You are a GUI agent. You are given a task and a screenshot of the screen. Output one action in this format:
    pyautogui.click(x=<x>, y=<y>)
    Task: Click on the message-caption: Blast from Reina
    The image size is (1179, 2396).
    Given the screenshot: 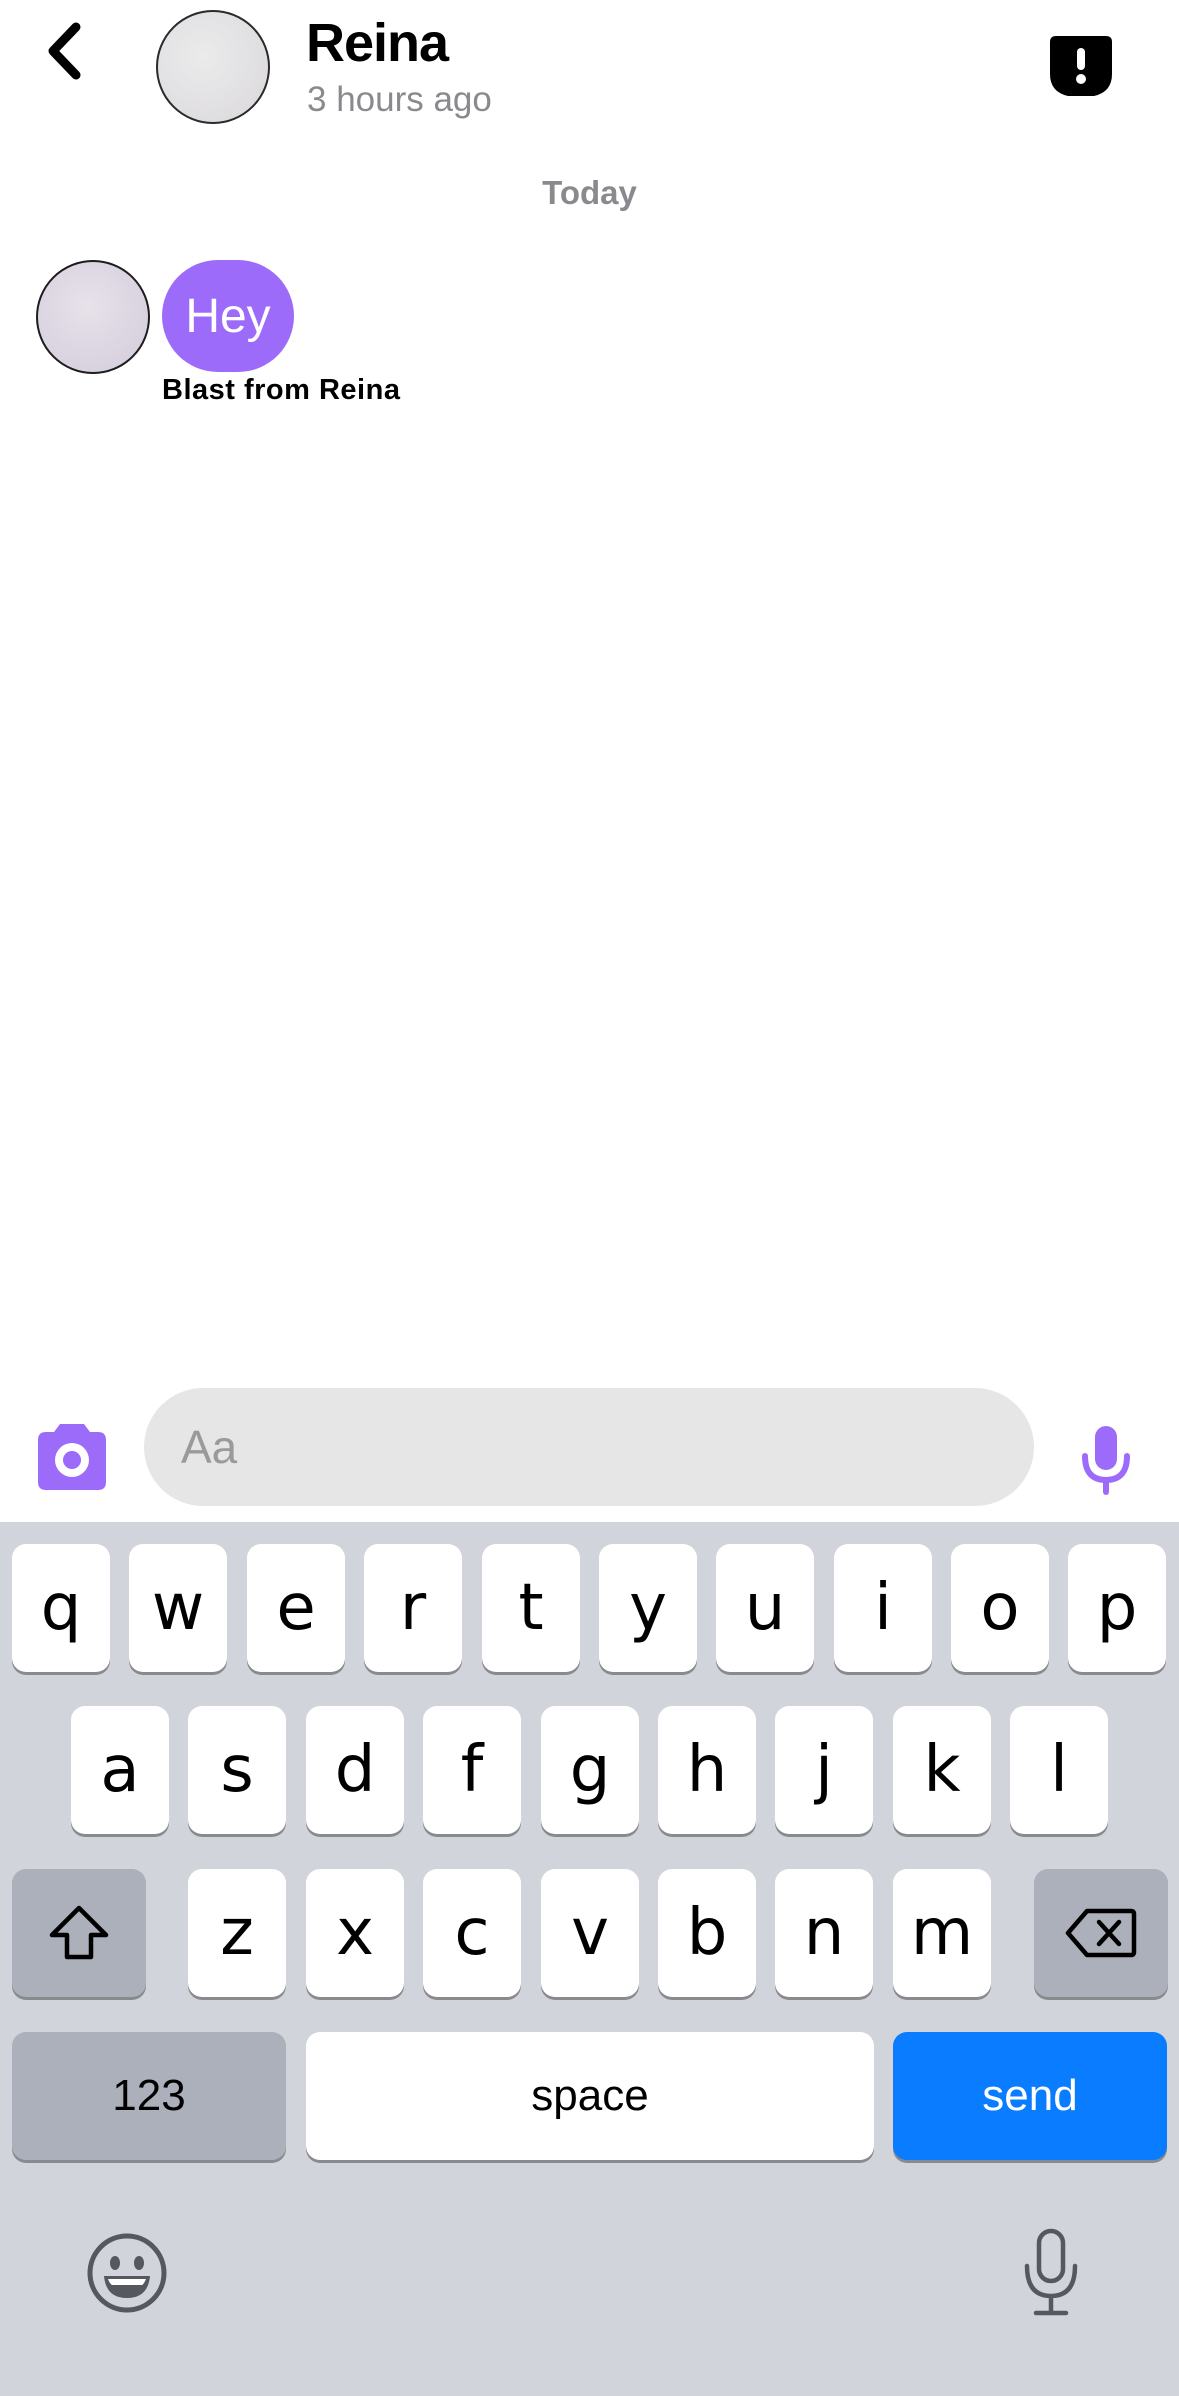 What is the action you would take?
    pyautogui.click(x=281, y=390)
    